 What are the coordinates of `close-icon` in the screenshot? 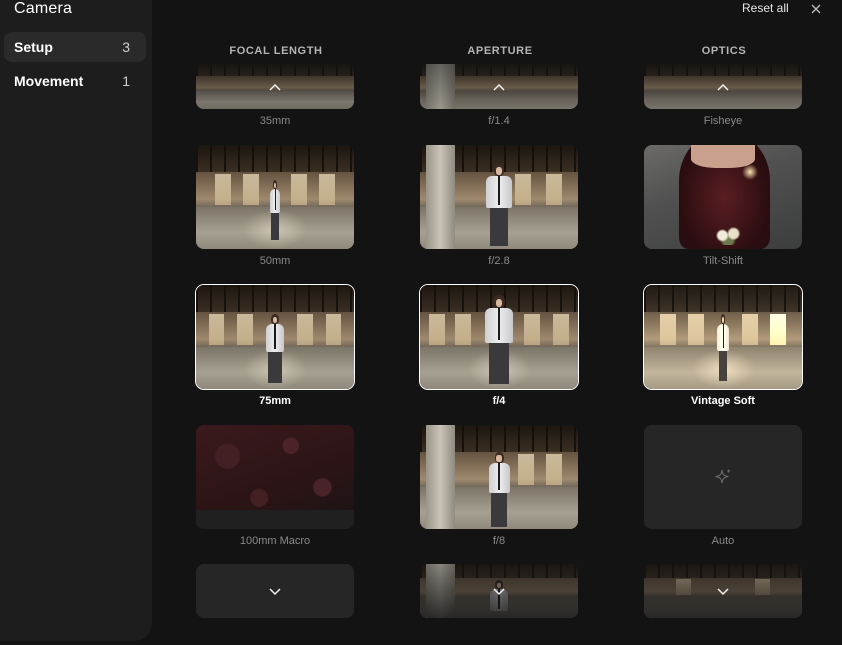 It's located at (816, 9).